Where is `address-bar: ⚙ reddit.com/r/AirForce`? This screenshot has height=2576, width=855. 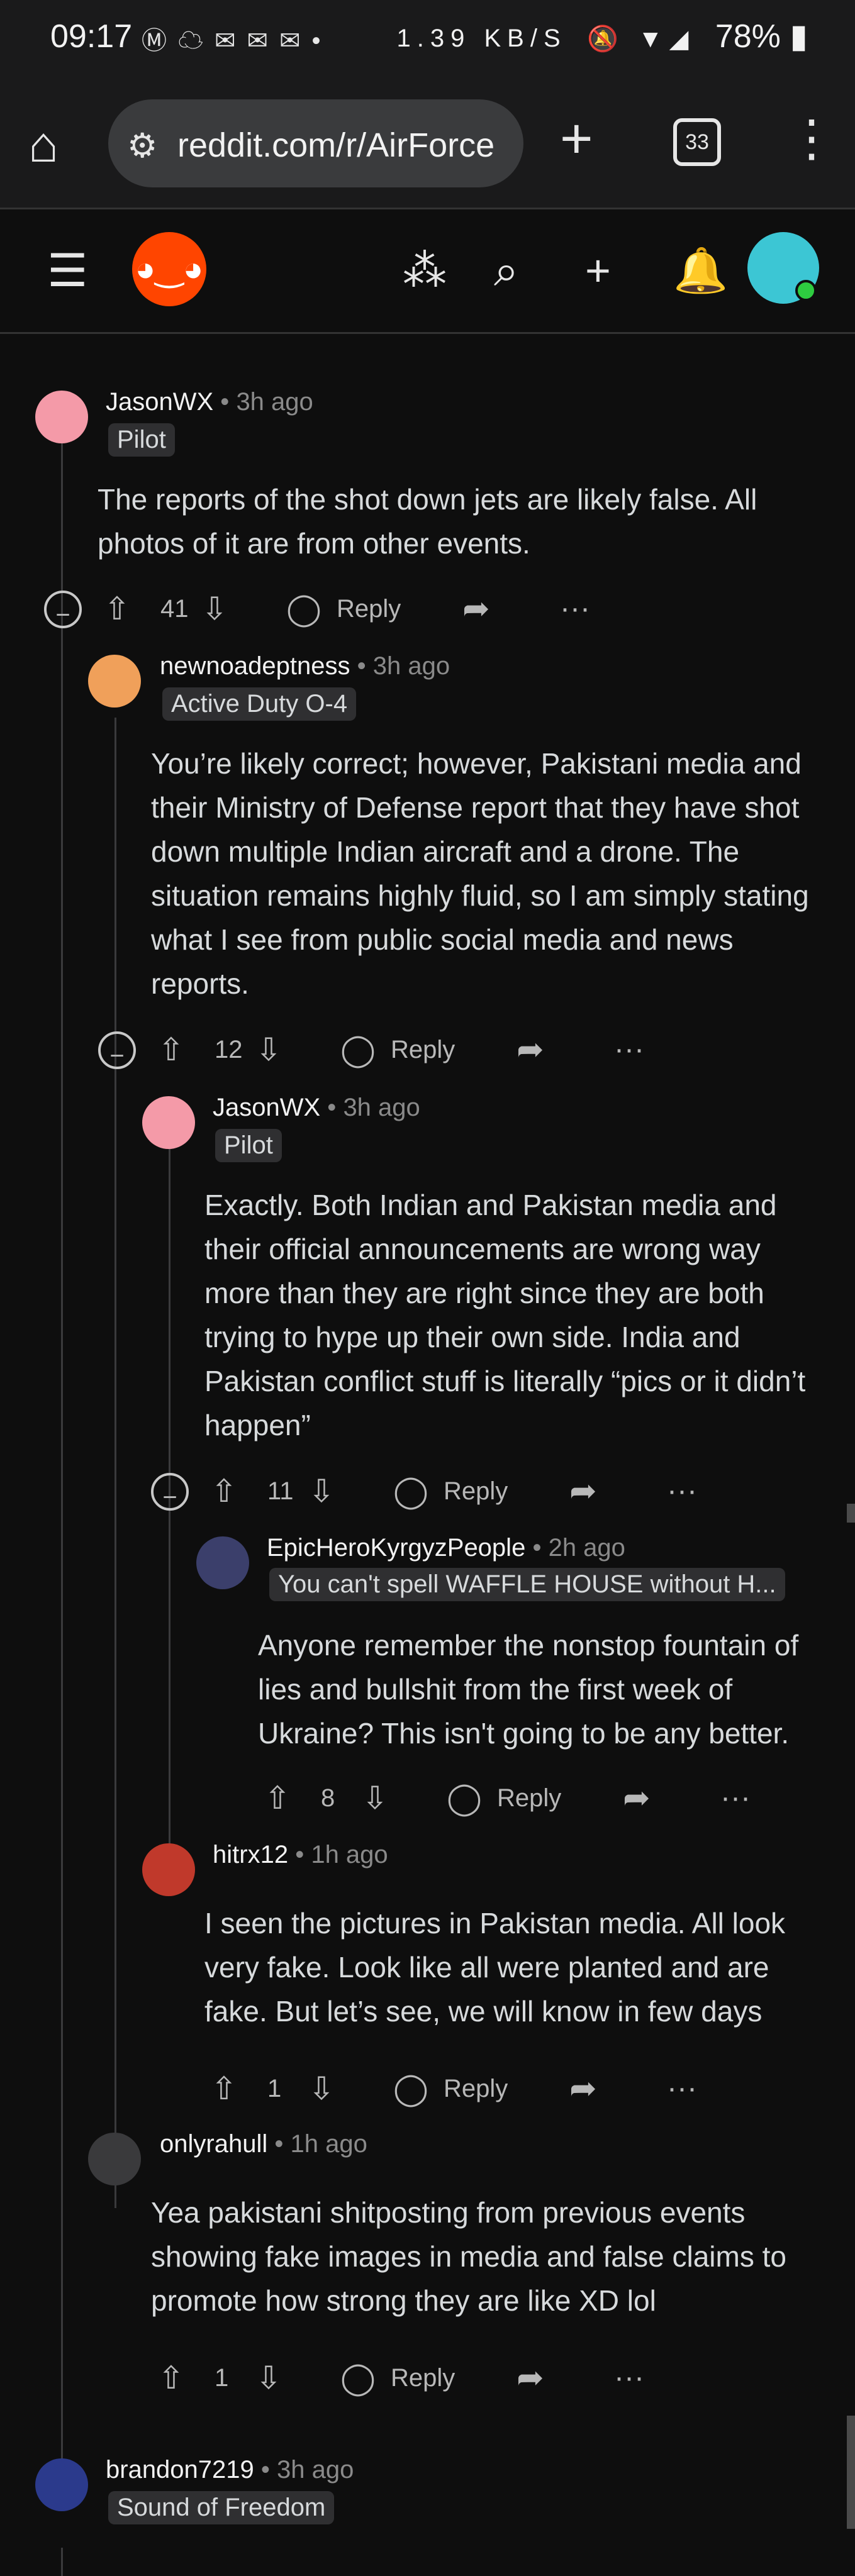
address-bar: ⚙ reddit.com/r/AirForce is located at coordinates (315, 143).